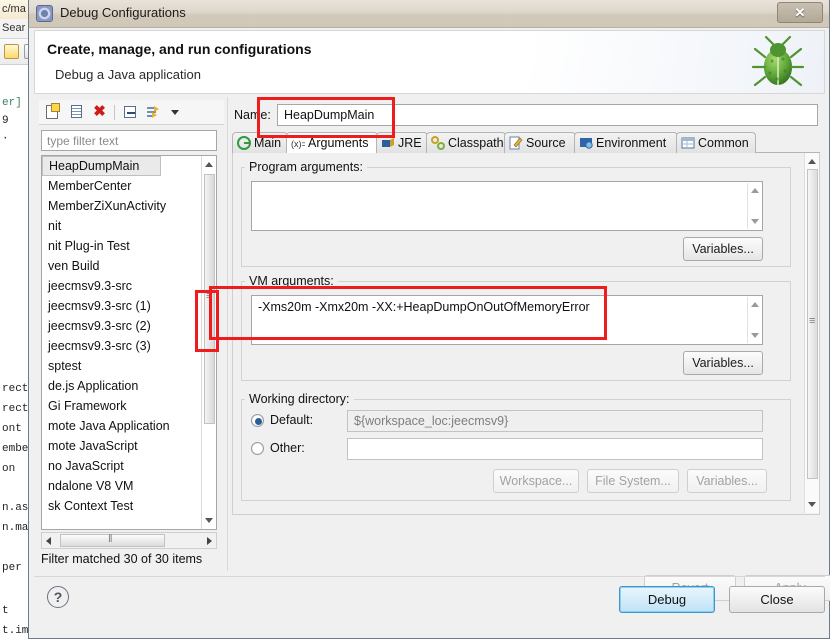  I want to click on background-code-line: ont, so click(12, 429).